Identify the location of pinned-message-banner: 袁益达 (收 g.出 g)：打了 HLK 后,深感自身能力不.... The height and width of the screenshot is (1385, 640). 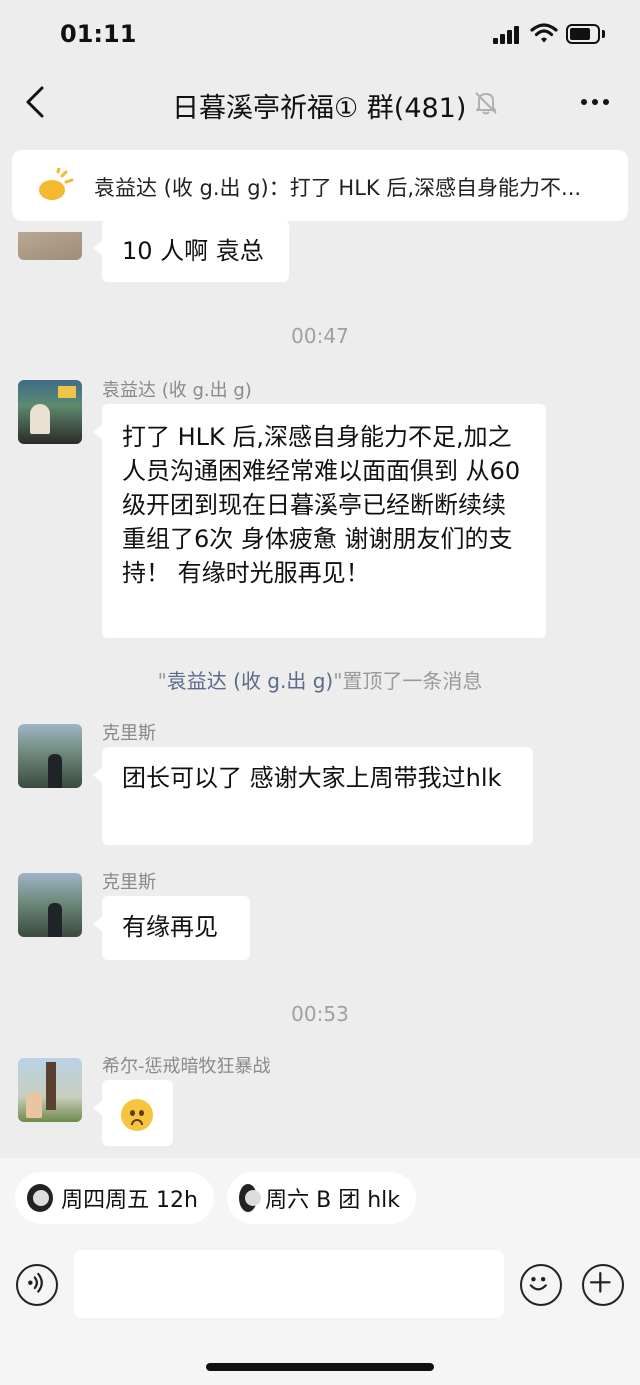
(320, 185).